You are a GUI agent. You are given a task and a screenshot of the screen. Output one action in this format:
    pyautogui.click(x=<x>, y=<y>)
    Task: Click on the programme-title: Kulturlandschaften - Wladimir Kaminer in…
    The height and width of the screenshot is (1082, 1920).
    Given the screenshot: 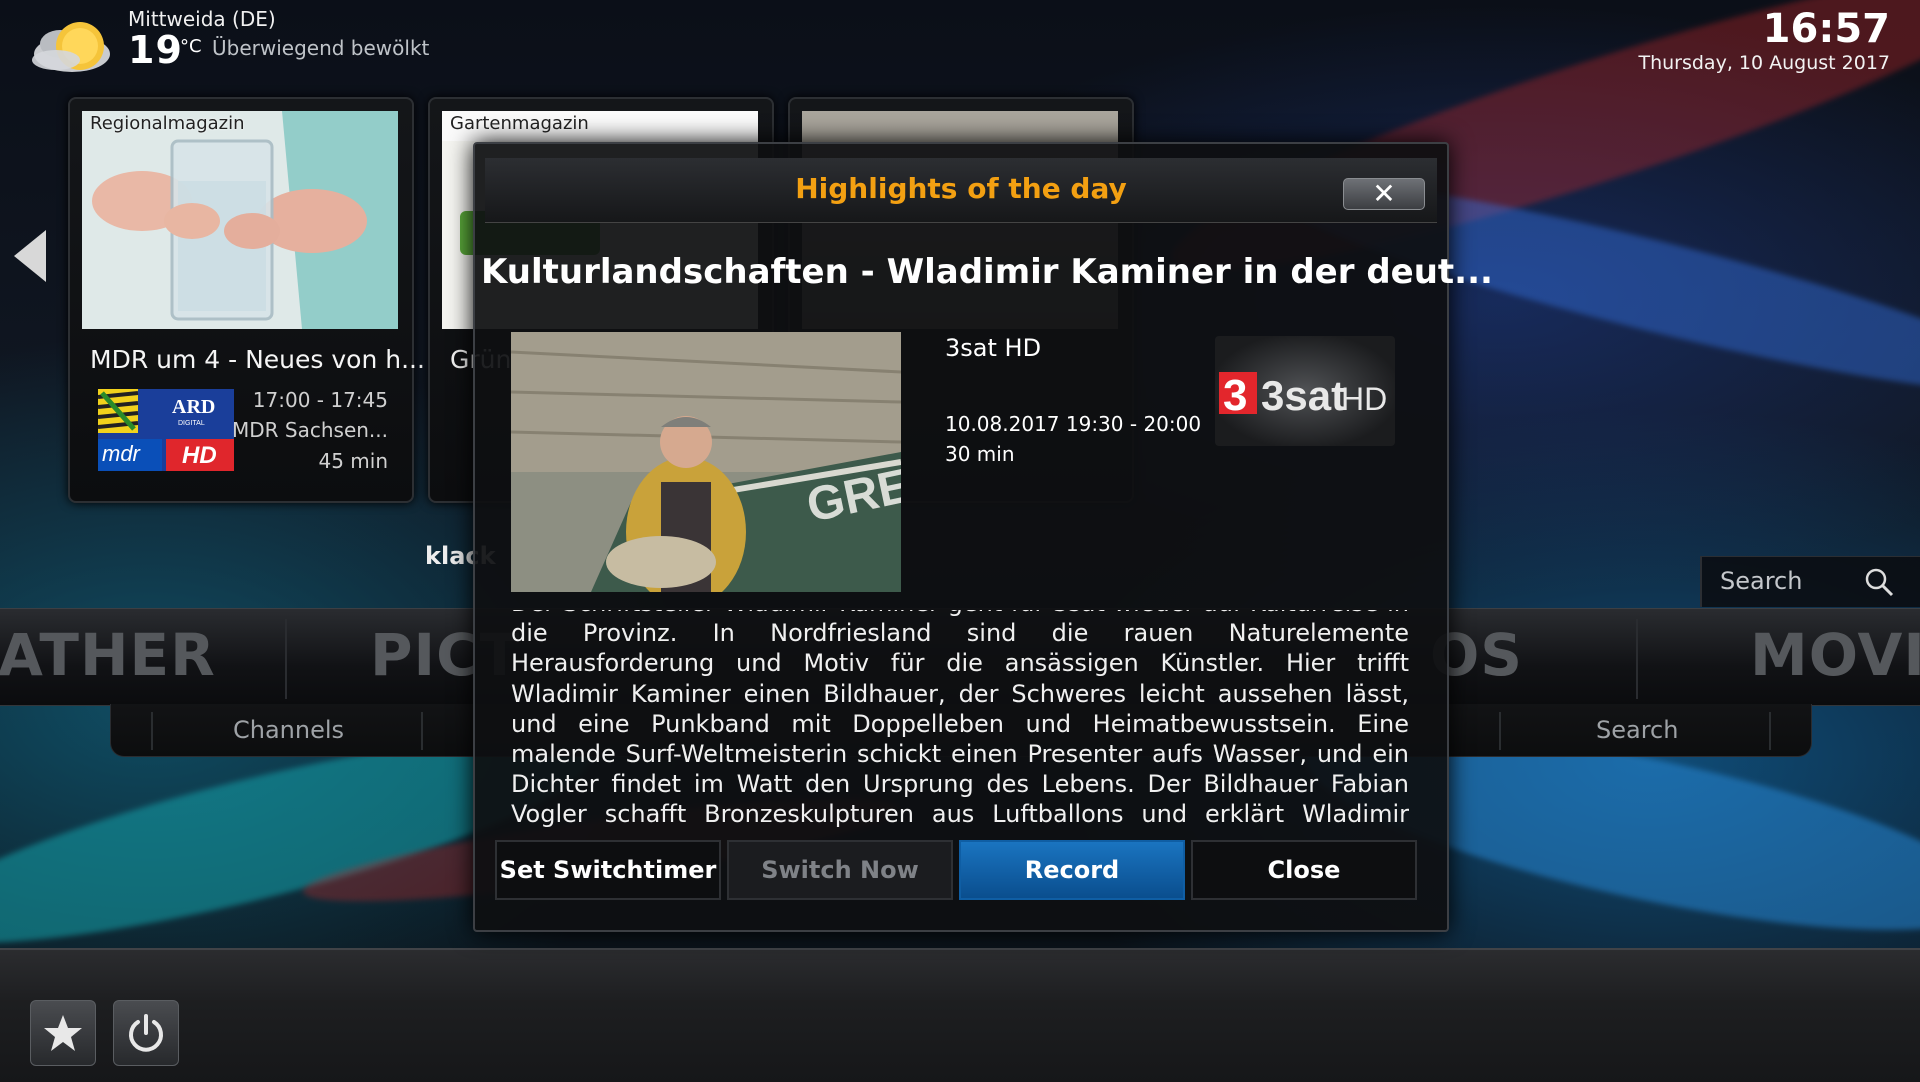 What is the action you would take?
    pyautogui.click(x=987, y=272)
    